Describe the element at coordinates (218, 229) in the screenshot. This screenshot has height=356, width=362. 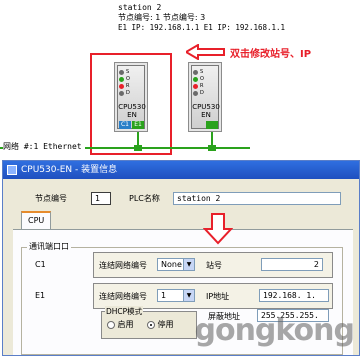
I see `down-arrow-icon` at that location.